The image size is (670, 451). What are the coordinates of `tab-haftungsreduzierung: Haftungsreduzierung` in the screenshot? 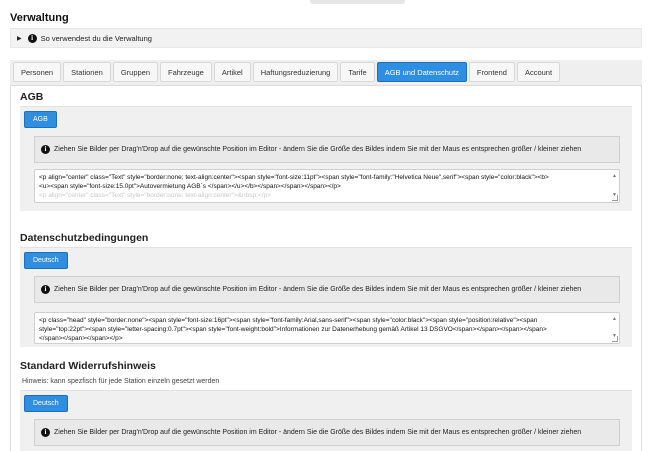 It's located at (295, 72).